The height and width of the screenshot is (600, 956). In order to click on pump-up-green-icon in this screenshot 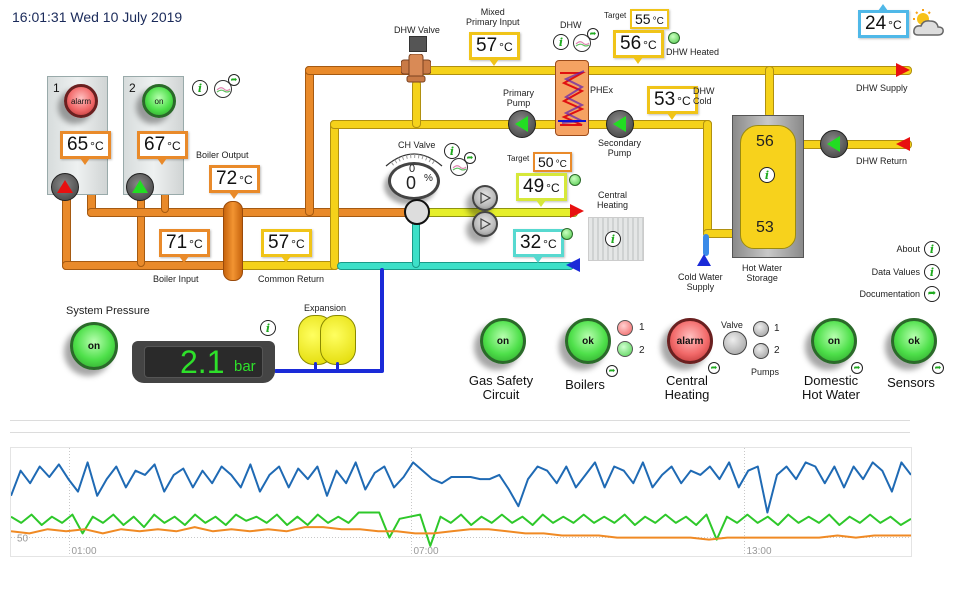, I will do `click(140, 186)`.